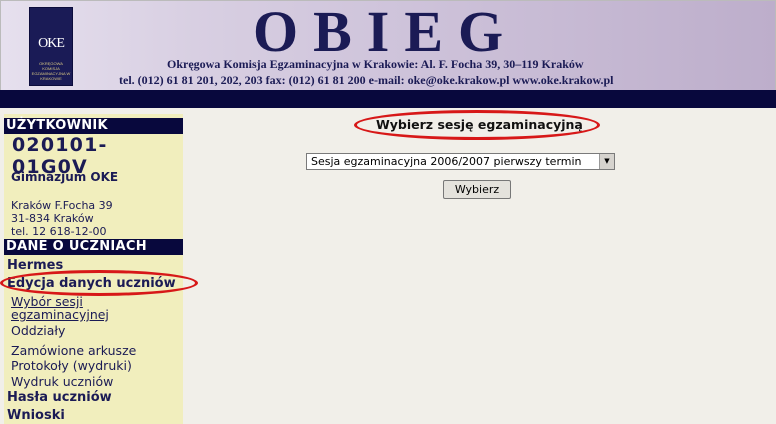 The width and height of the screenshot is (776, 424). What do you see at coordinates (93, 126) in the screenshot?
I see `user-section-header: UŻYTKOWNIK` at bounding box center [93, 126].